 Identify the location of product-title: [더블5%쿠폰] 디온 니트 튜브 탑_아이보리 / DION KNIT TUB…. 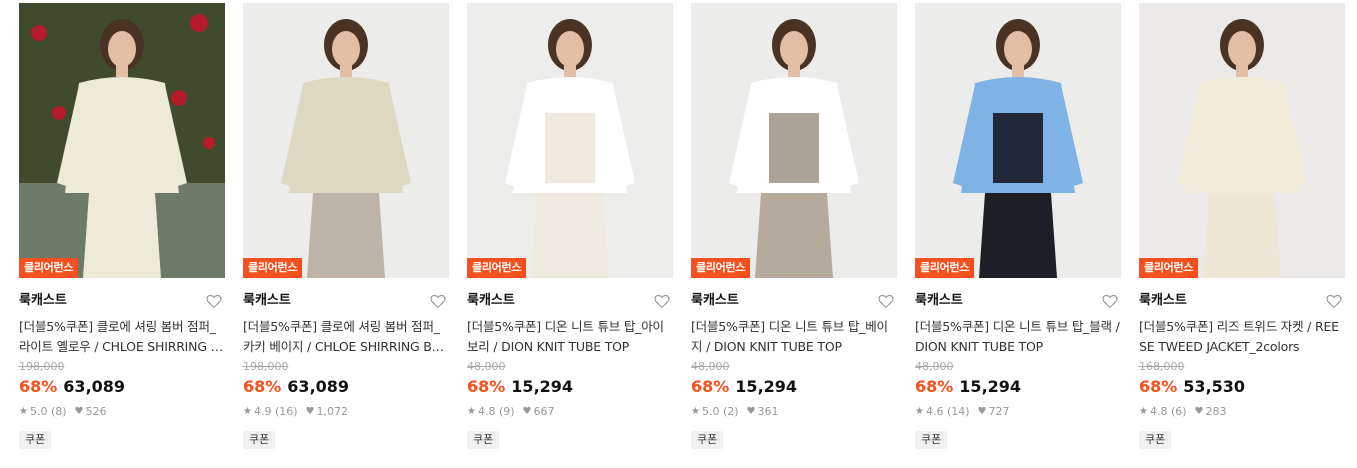
(570, 337).